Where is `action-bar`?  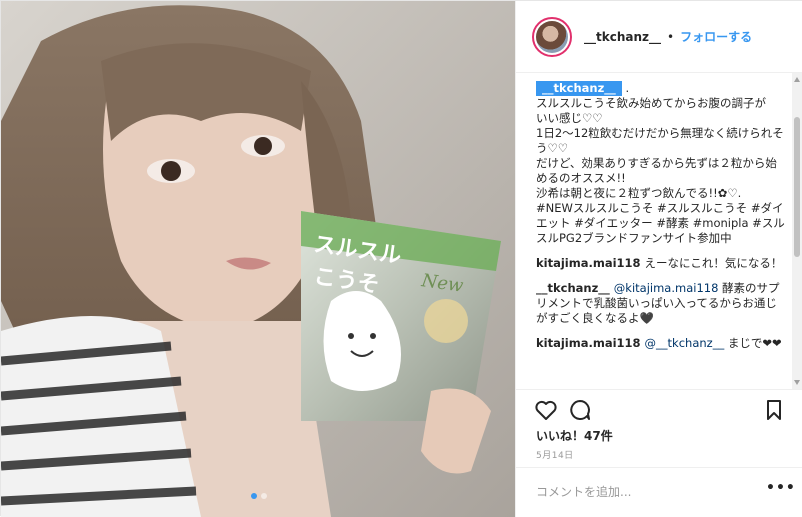 action-bar is located at coordinates (659, 409).